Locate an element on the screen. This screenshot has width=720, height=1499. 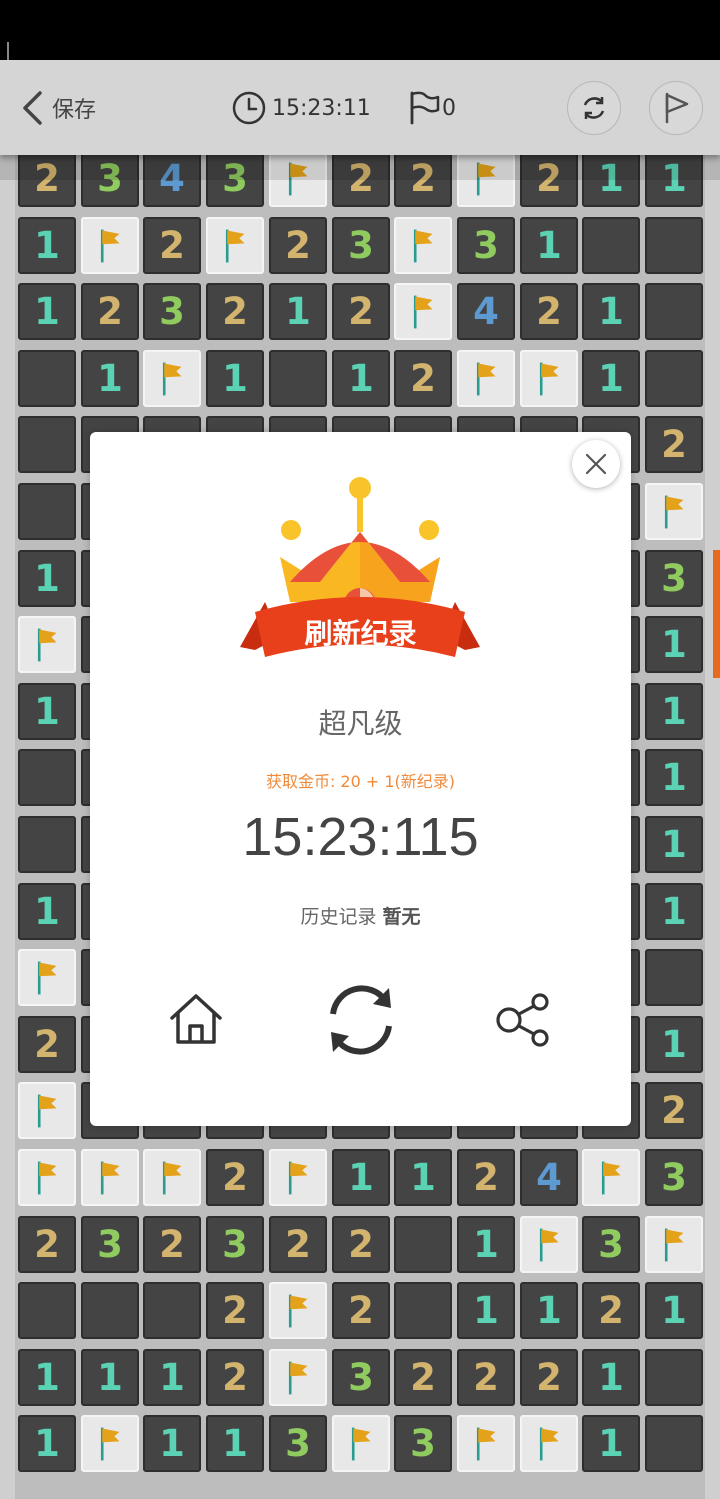
close-button is located at coordinates (596, 464).